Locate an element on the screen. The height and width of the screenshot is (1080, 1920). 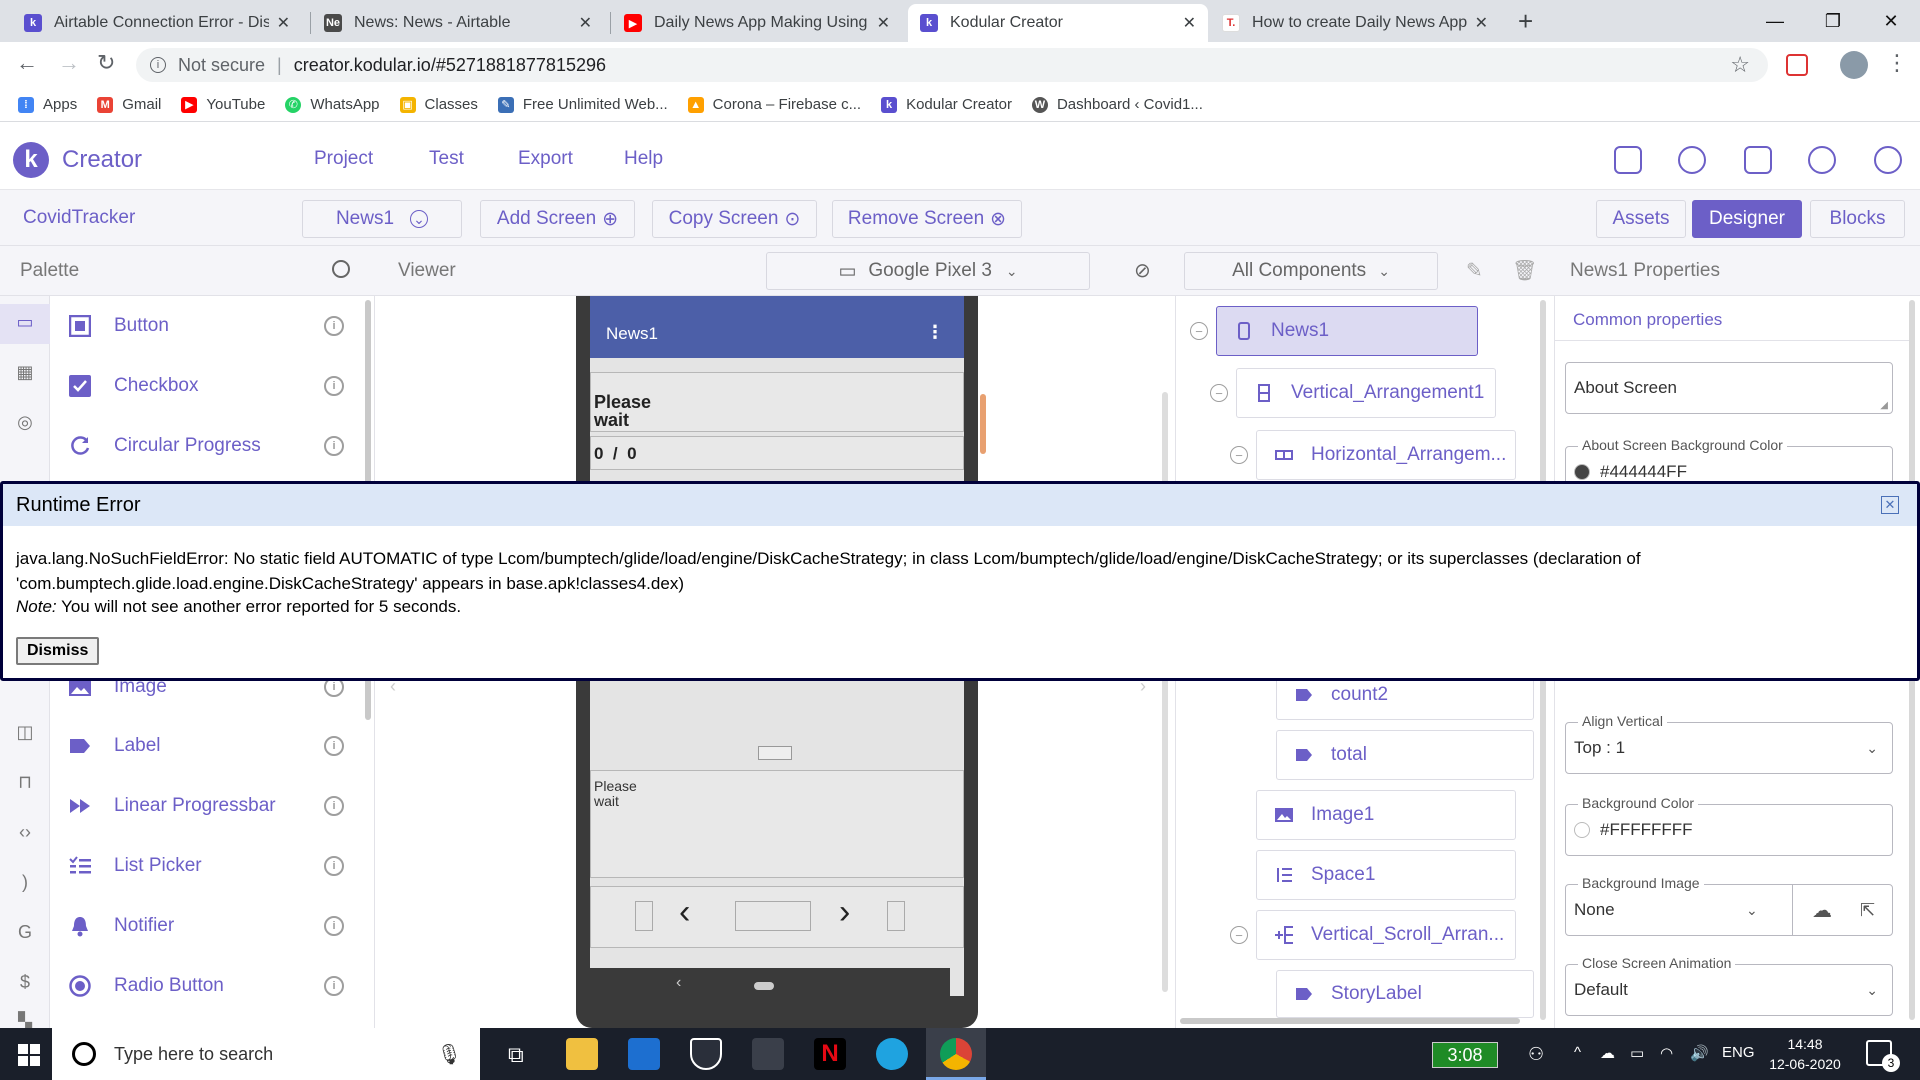
storage-icon: ◫ is located at coordinates (25, 734).